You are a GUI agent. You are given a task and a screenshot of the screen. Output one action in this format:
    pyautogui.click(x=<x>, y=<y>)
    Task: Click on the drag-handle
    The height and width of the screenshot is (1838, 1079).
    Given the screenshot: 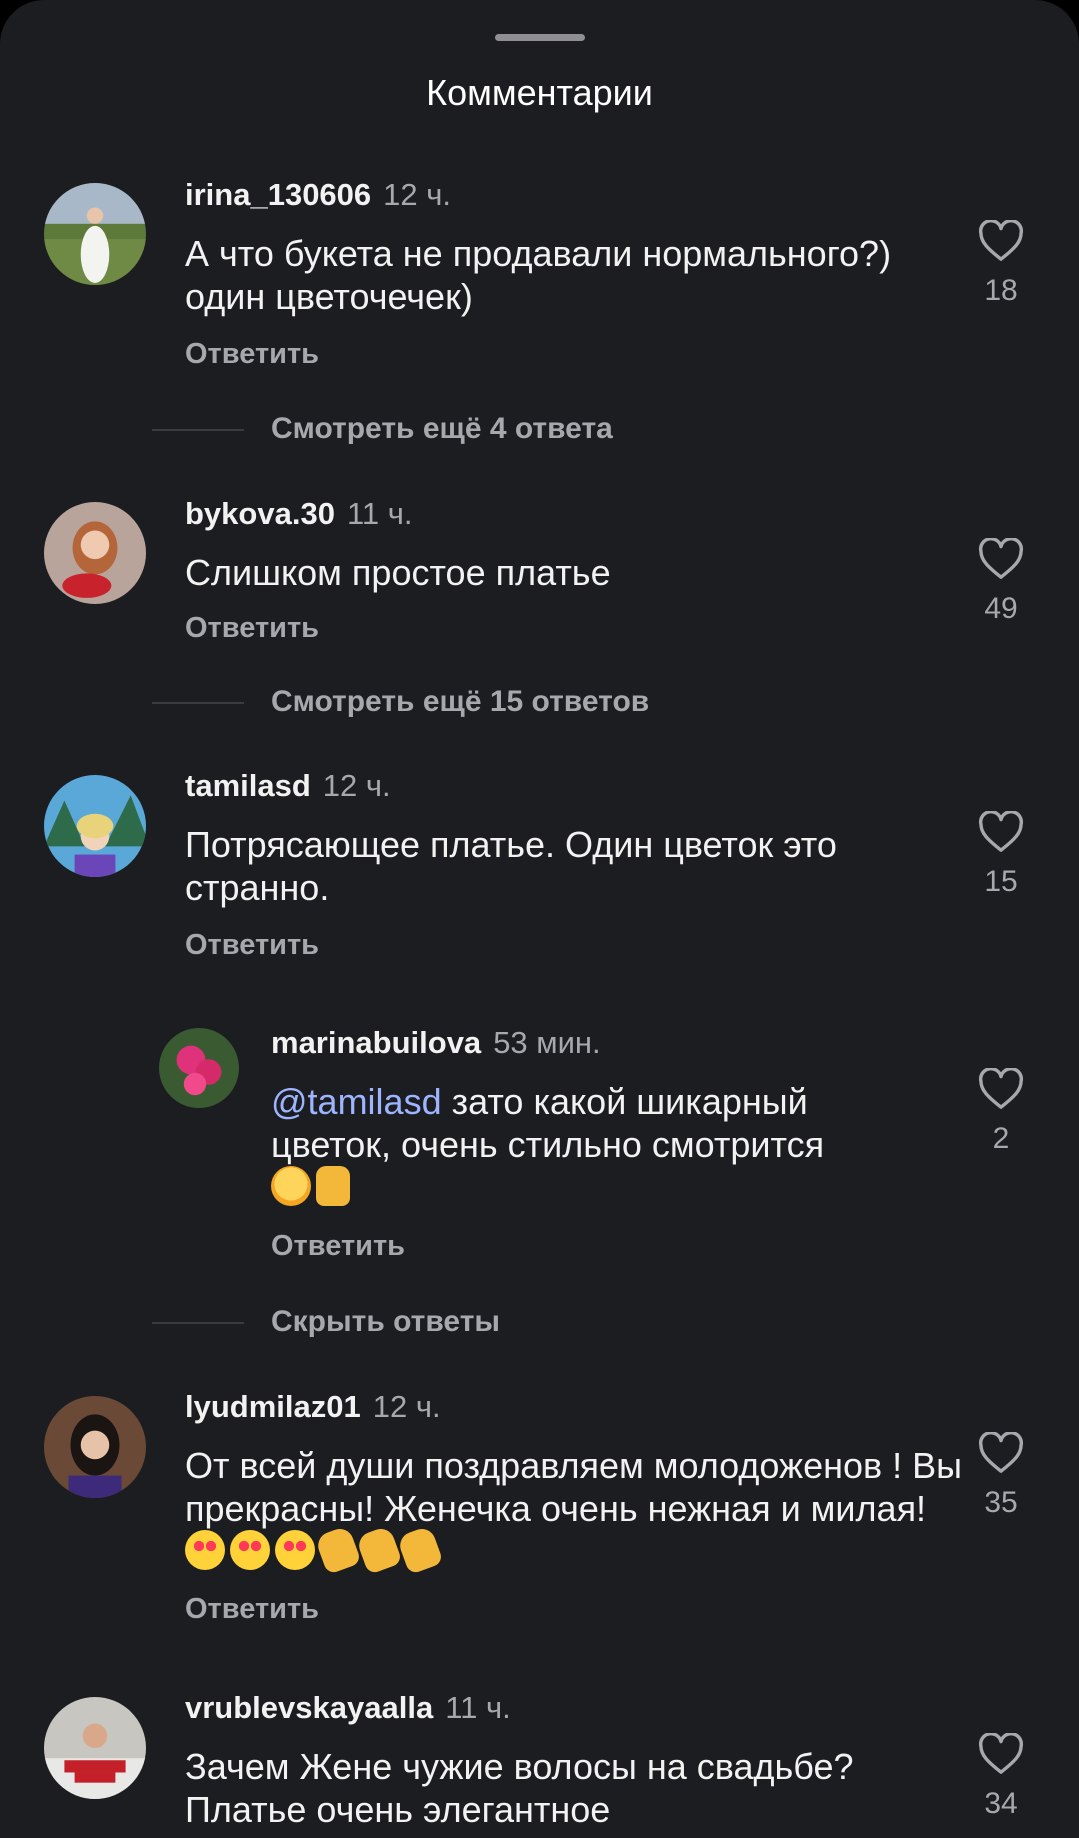 What is the action you would take?
    pyautogui.click(x=540, y=37)
    